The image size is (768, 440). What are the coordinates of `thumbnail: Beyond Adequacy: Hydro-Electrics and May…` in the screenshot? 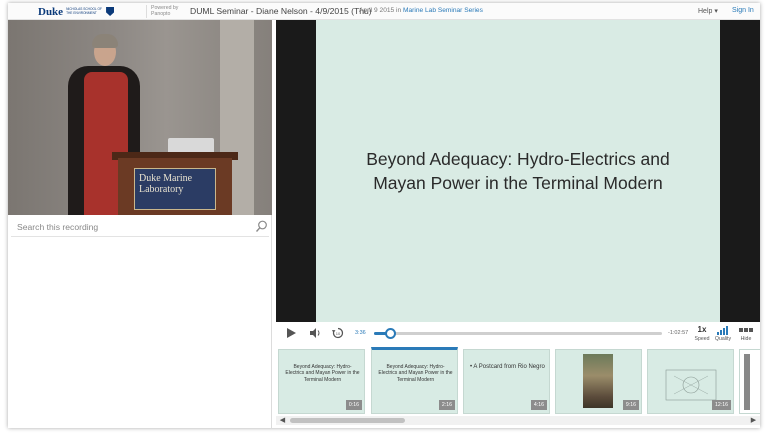 It's located at (321, 381).